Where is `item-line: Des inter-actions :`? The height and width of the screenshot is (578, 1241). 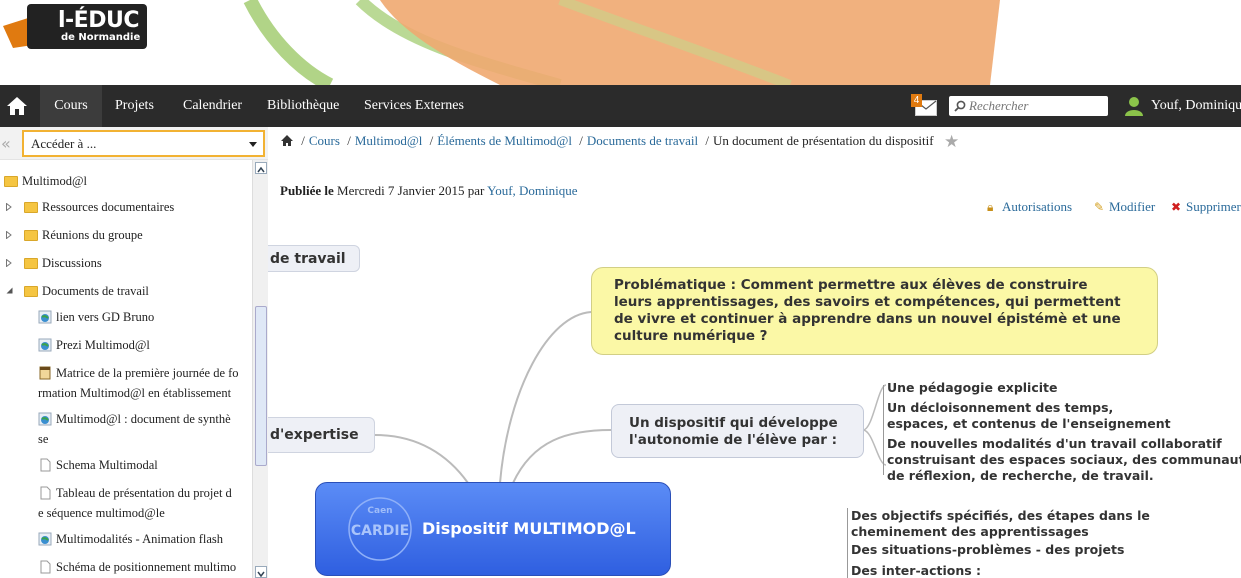 item-line: Des inter-actions : is located at coordinates (916, 570).